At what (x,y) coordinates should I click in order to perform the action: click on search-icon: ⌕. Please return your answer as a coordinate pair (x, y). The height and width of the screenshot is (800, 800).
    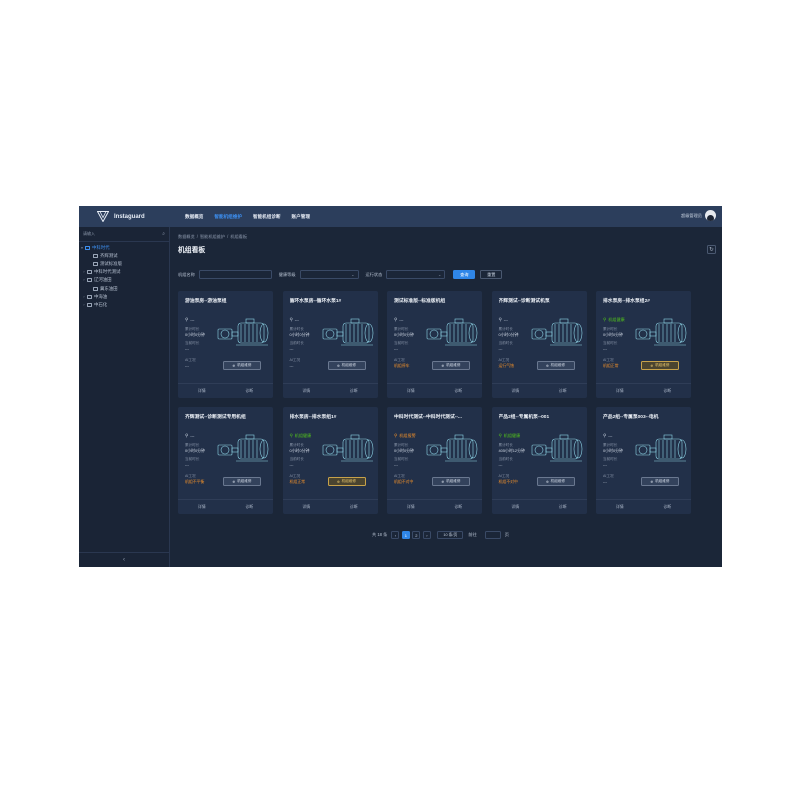
    Looking at the image, I should click on (163, 234).